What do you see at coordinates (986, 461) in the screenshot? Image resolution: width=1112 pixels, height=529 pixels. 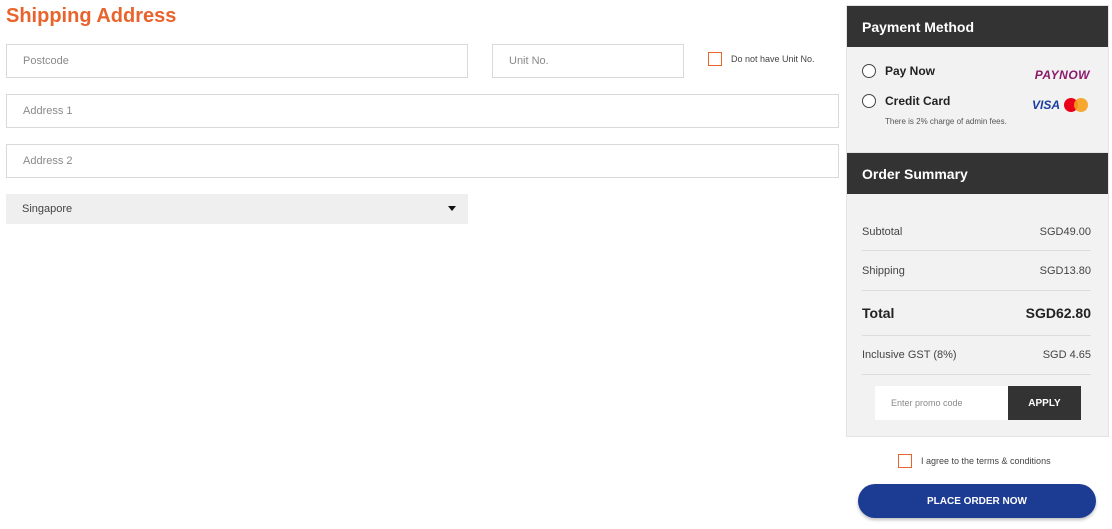 I see `terms-label: I agree to the terms & conditions` at bounding box center [986, 461].